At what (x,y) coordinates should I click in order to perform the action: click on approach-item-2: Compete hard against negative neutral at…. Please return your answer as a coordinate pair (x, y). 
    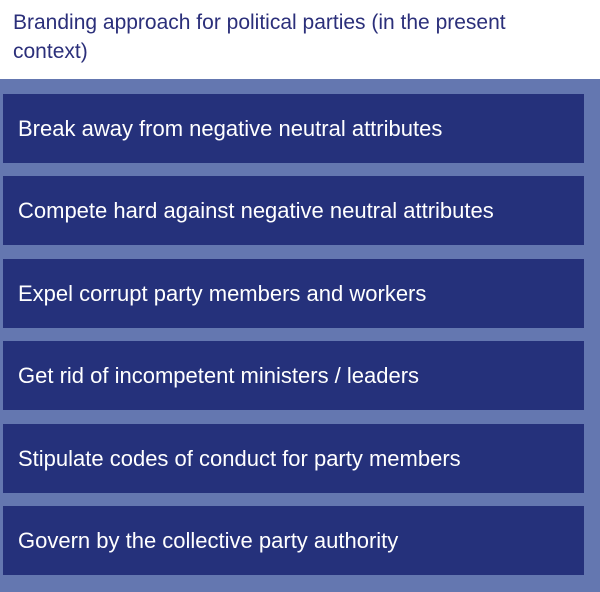
    Looking at the image, I should click on (293, 210).